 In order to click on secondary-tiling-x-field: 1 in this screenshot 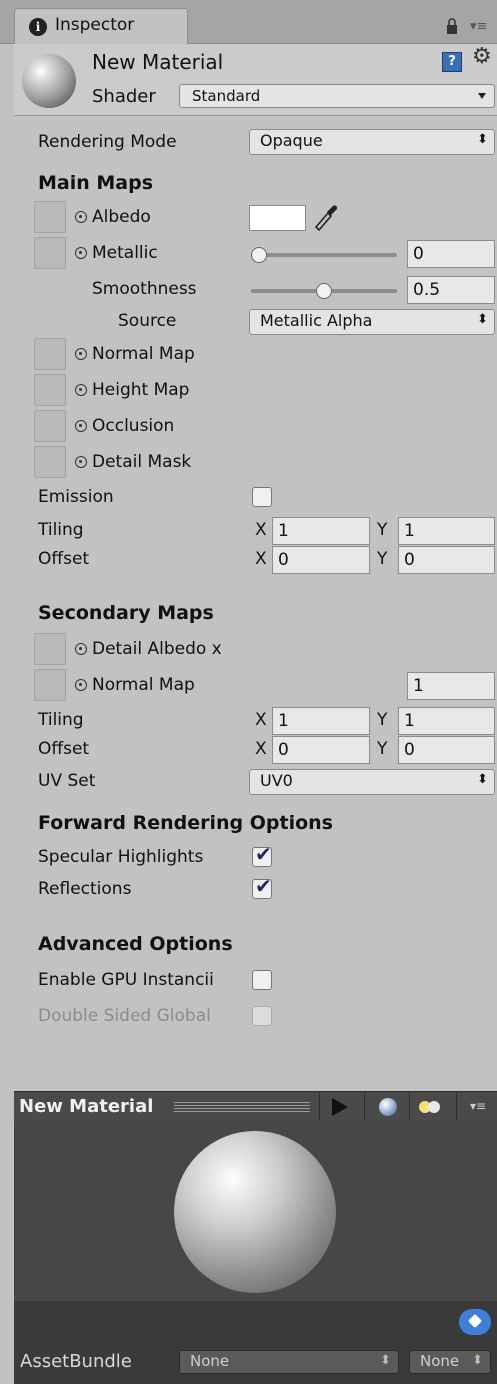, I will do `click(321, 721)`.